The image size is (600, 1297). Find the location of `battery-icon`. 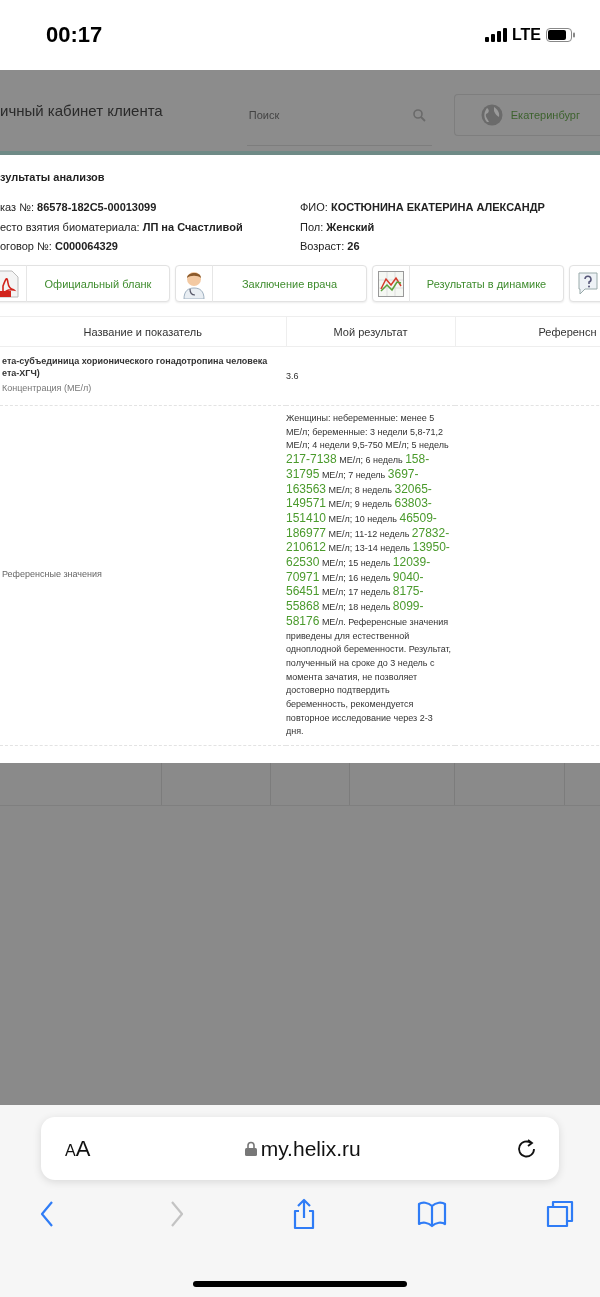

battery-icon is located at coordinates (561, 35).